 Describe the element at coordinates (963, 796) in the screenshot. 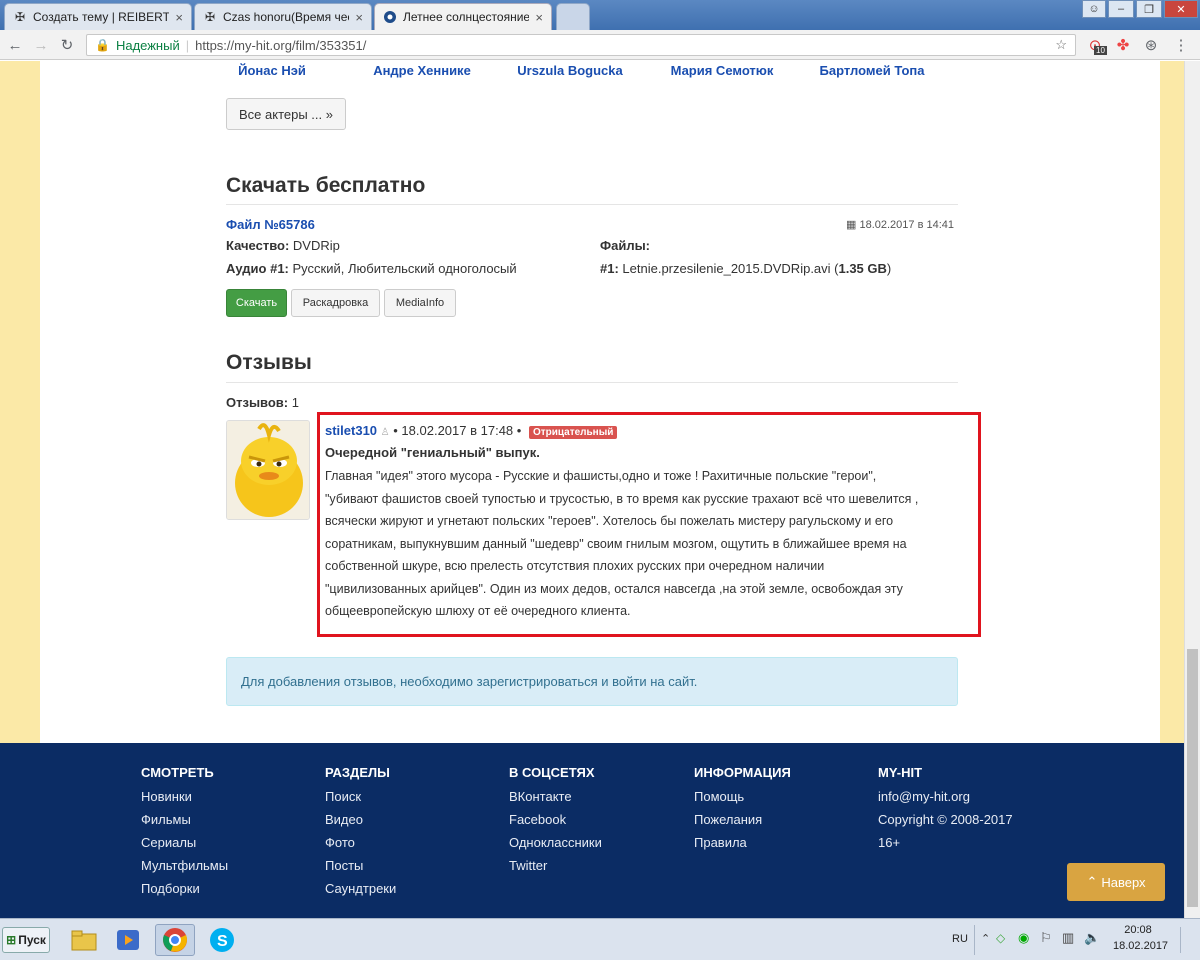

I see `footer-email-link: info@my-hit.org` at that location.